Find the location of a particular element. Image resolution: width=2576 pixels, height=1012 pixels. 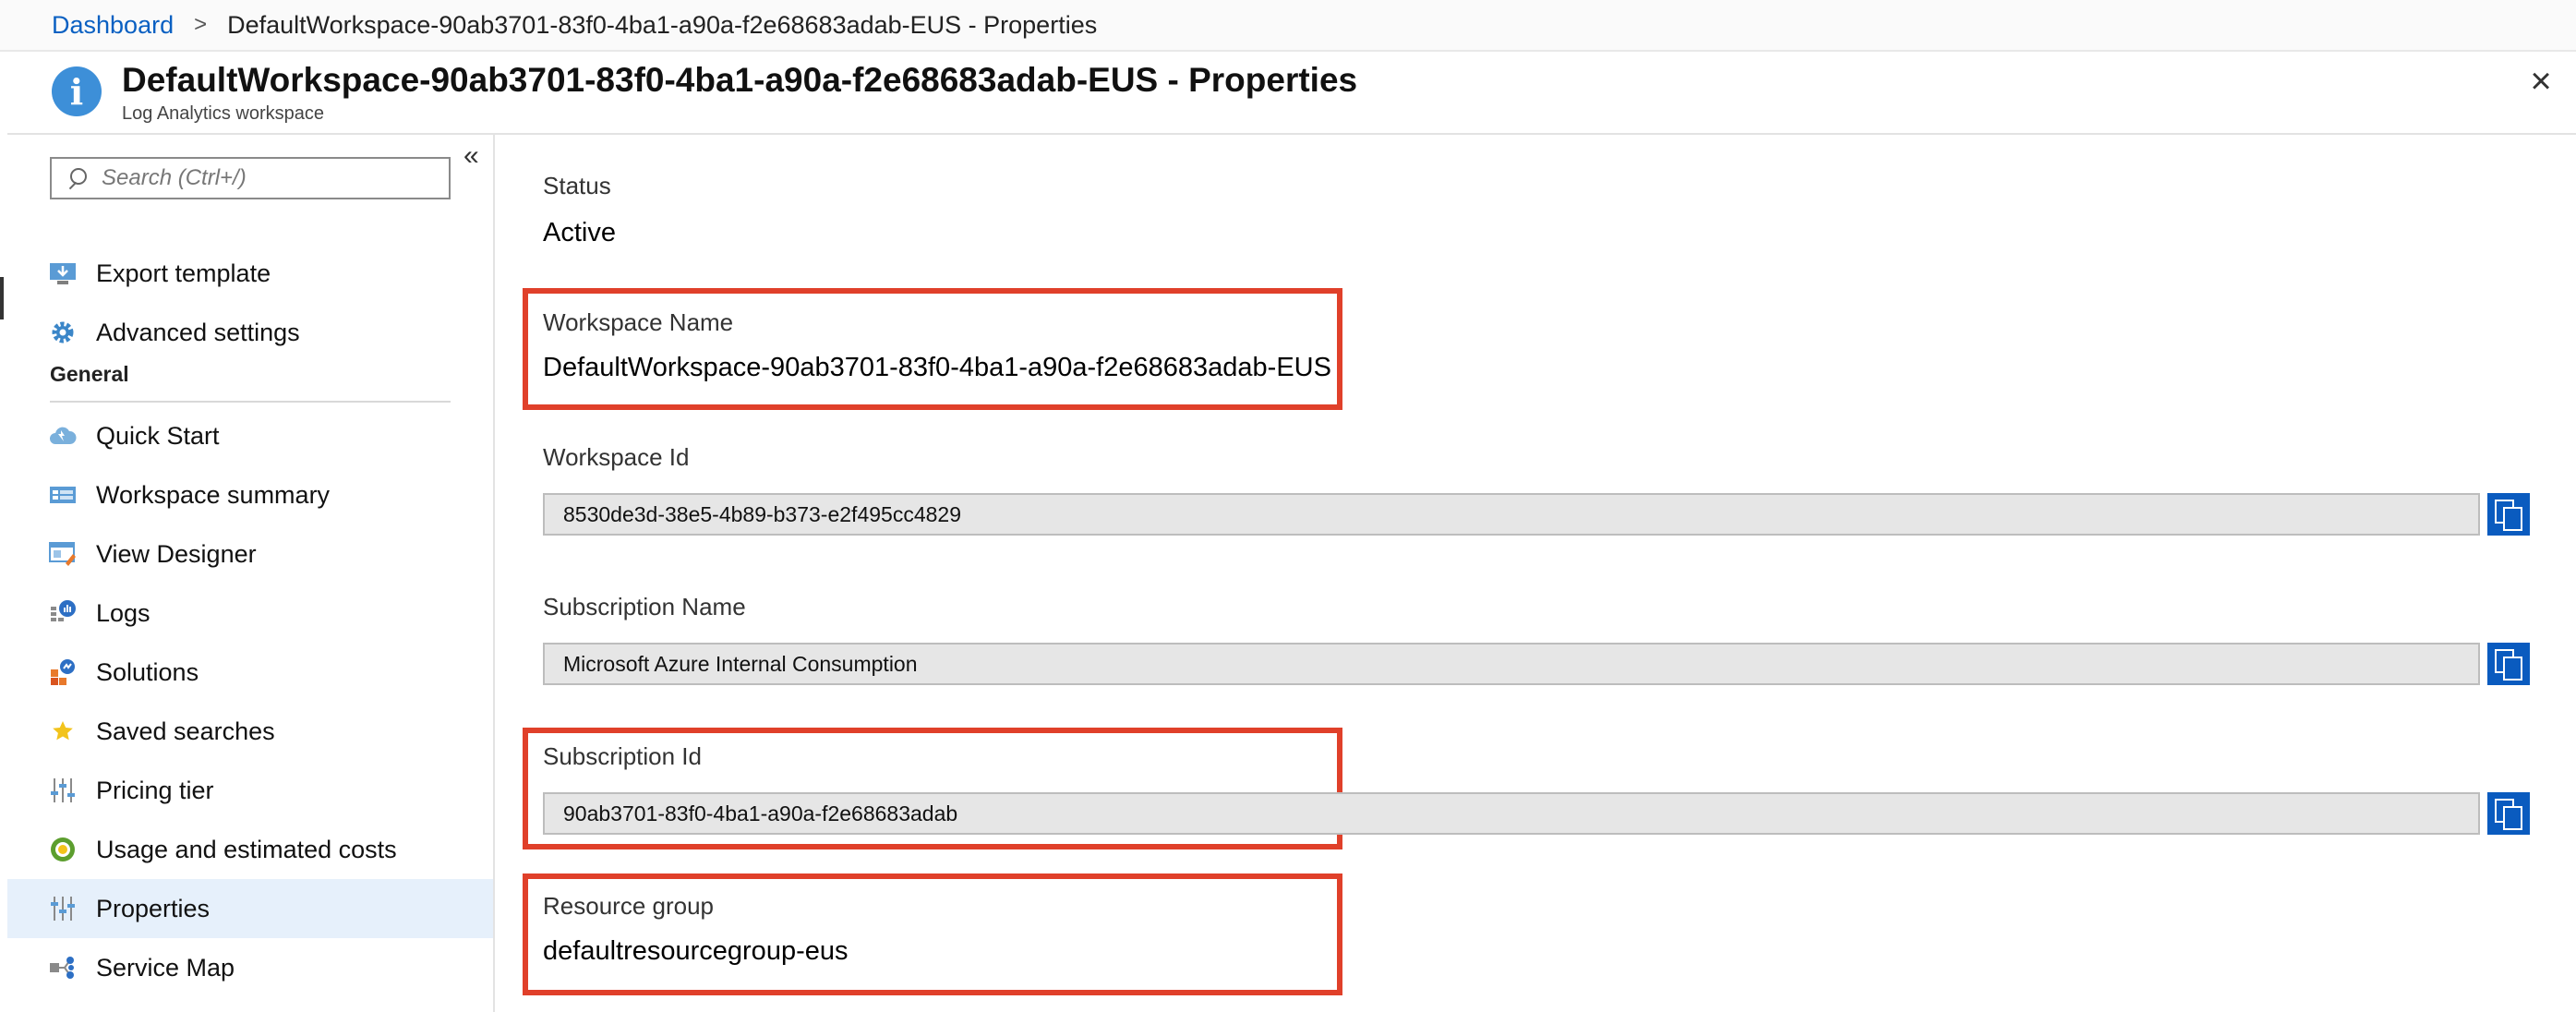

sidebar-item-saved-searches: Saved searches is located at coordinates (250, 731).